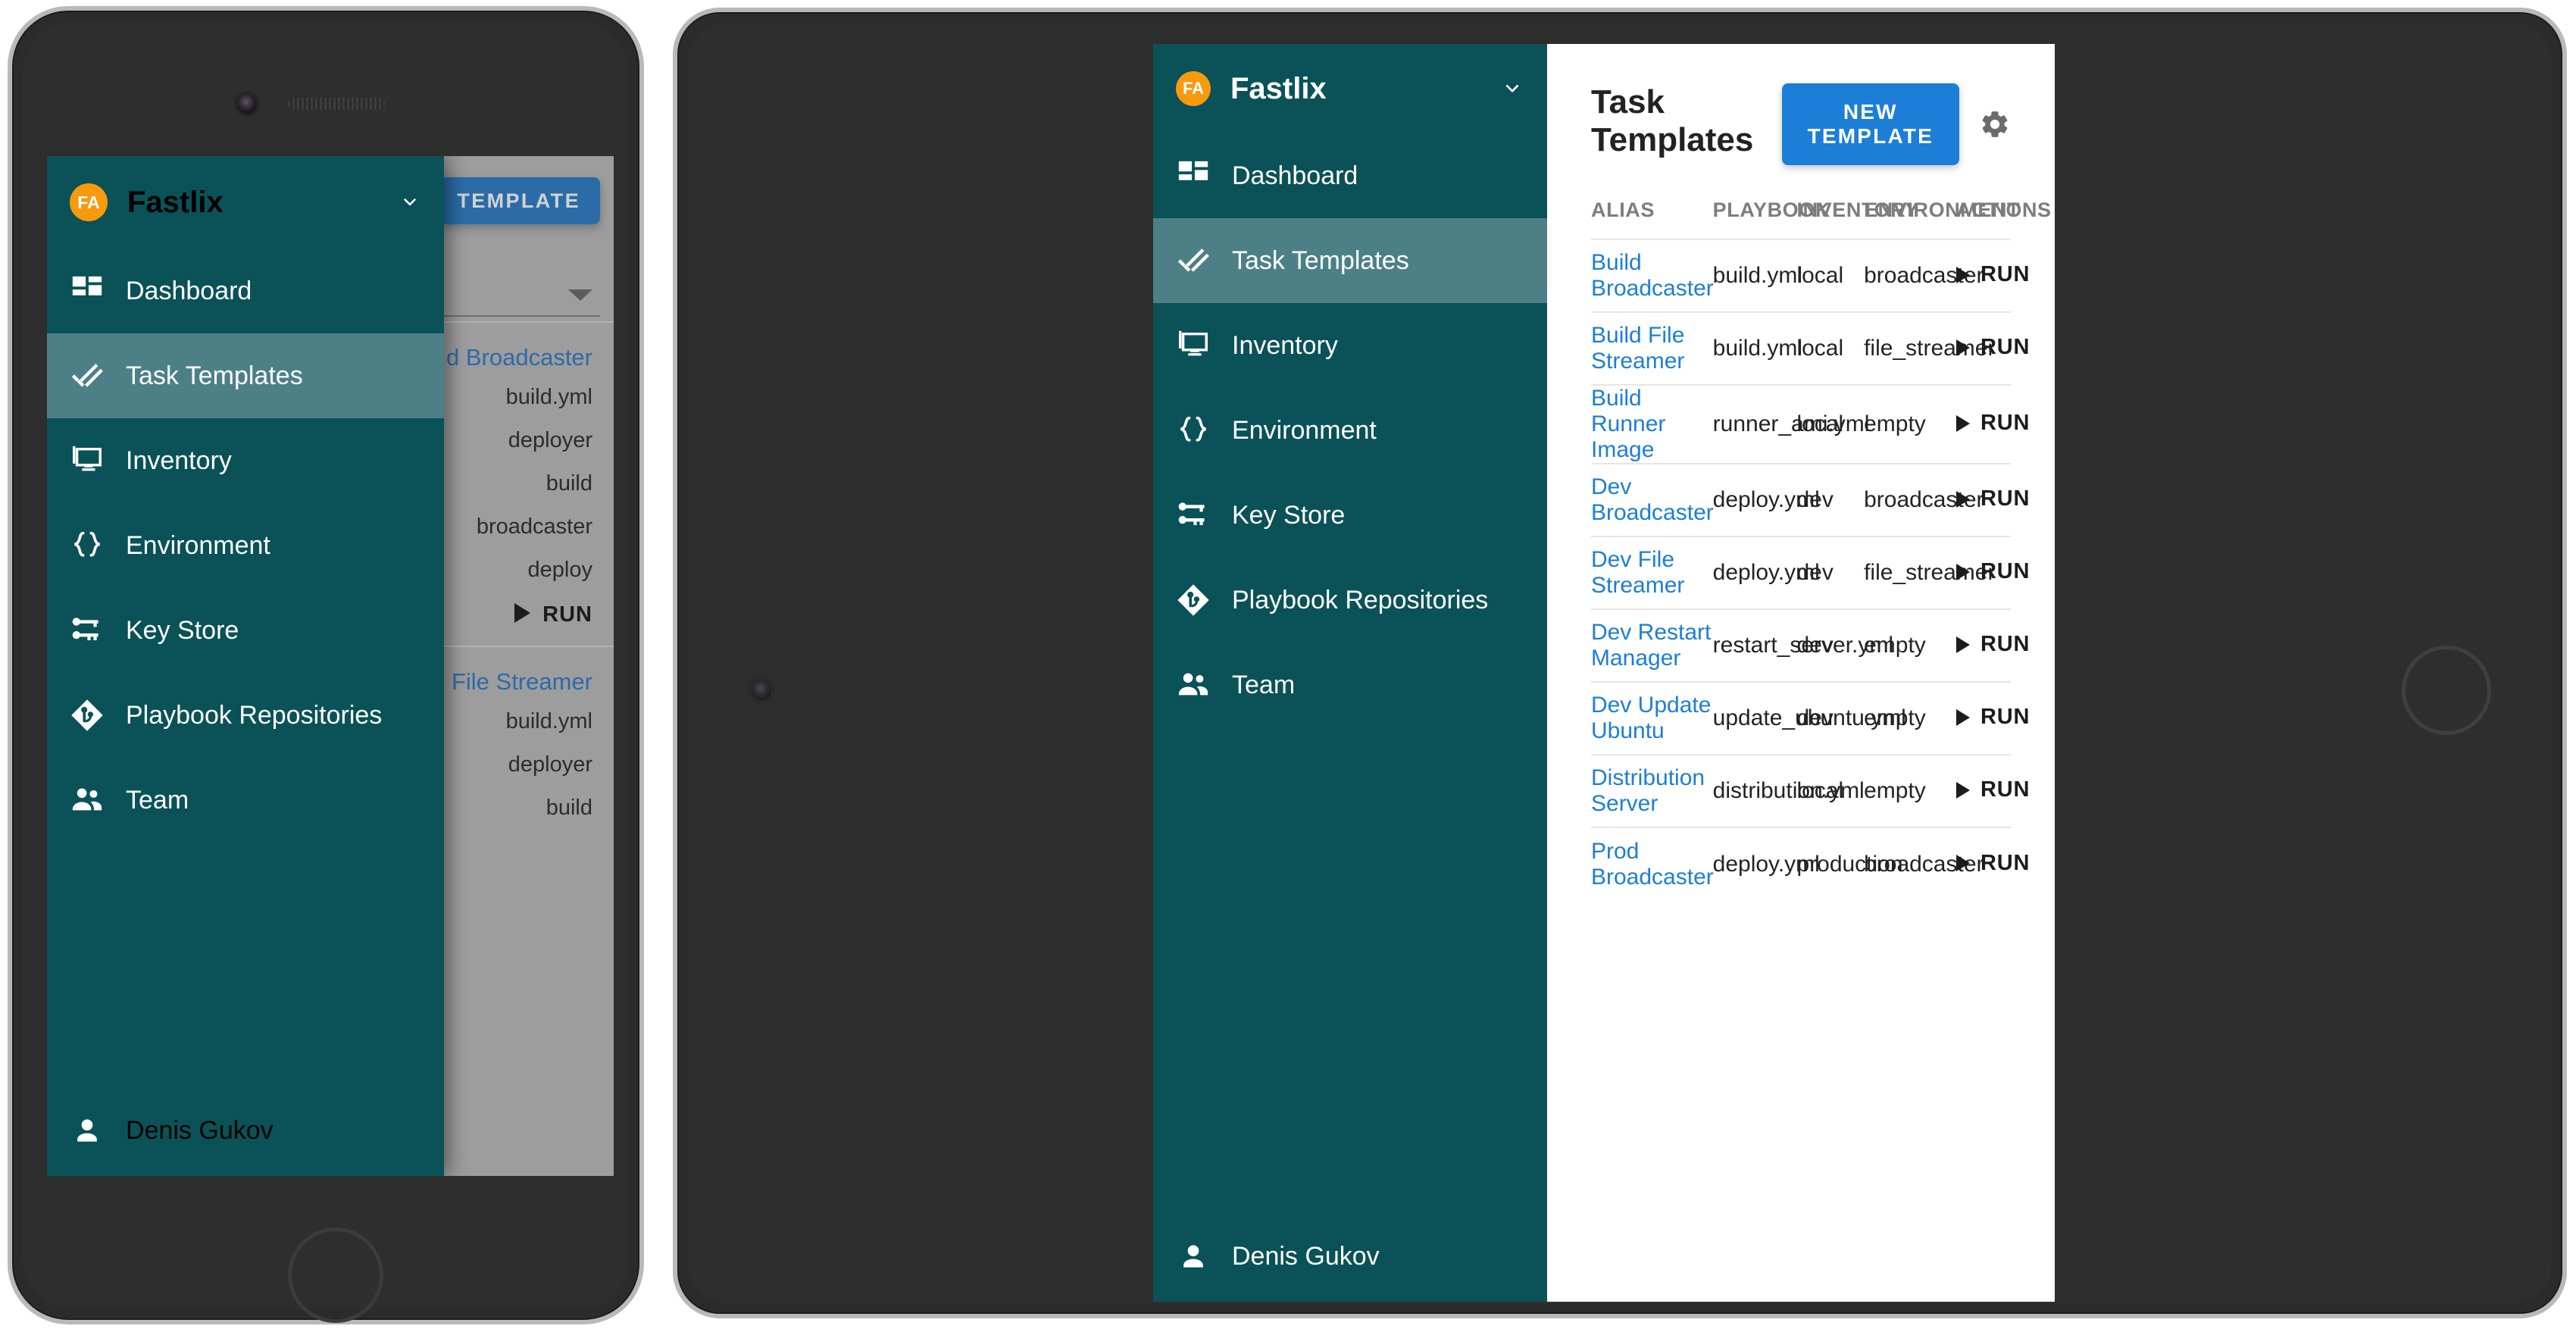 Image resolution: width=2576 pixels, height=1329 pixels. What do you see at coordinates (1943, 210) in the screenshot?
I see `column-header-environment: ENVIRONMENT` at bounding box center [1943, 210].